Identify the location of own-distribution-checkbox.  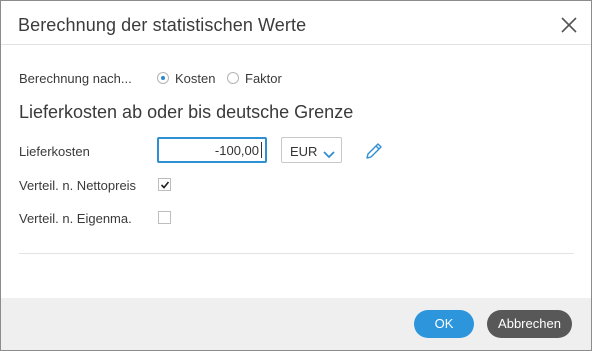
(164, 217).